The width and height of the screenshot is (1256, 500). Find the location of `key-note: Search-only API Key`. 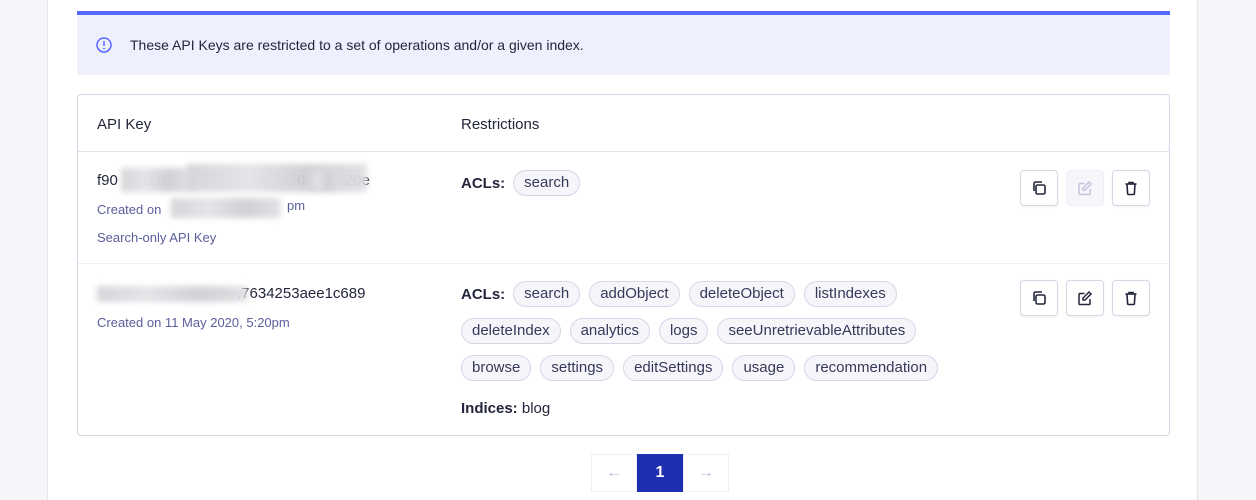

key-note: Search-only API Key is located at coordinates (157, 237).